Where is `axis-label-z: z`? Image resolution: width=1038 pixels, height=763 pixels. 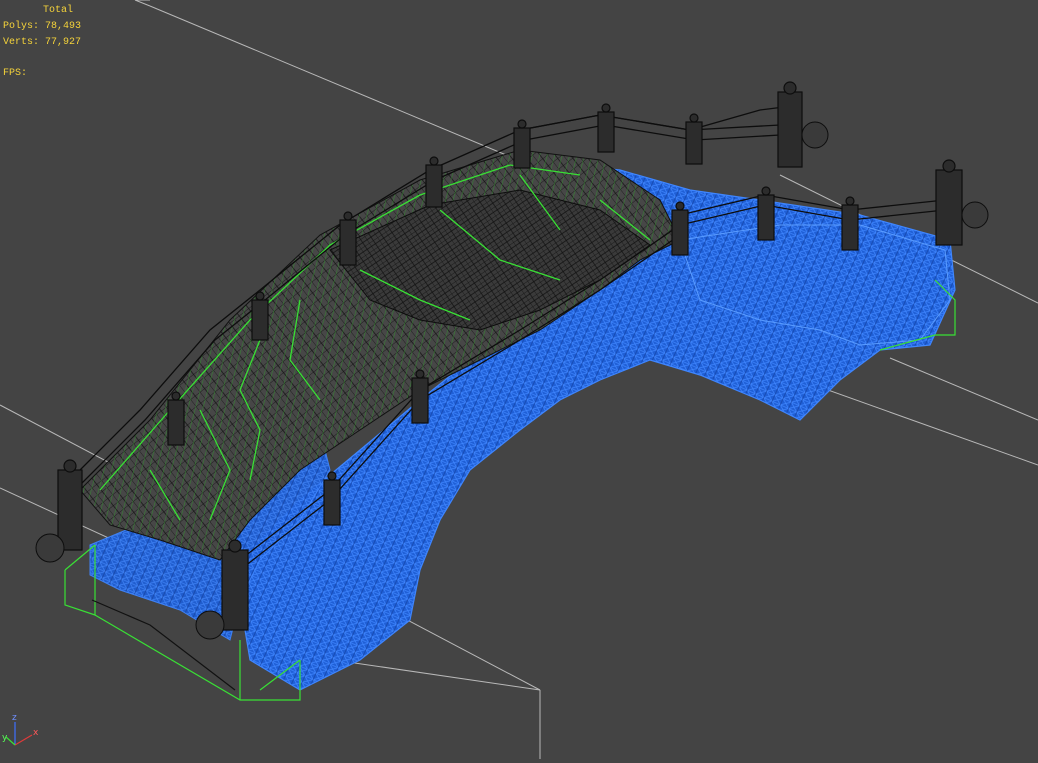
axis-label-z: z is located at coordinates (14, 718).